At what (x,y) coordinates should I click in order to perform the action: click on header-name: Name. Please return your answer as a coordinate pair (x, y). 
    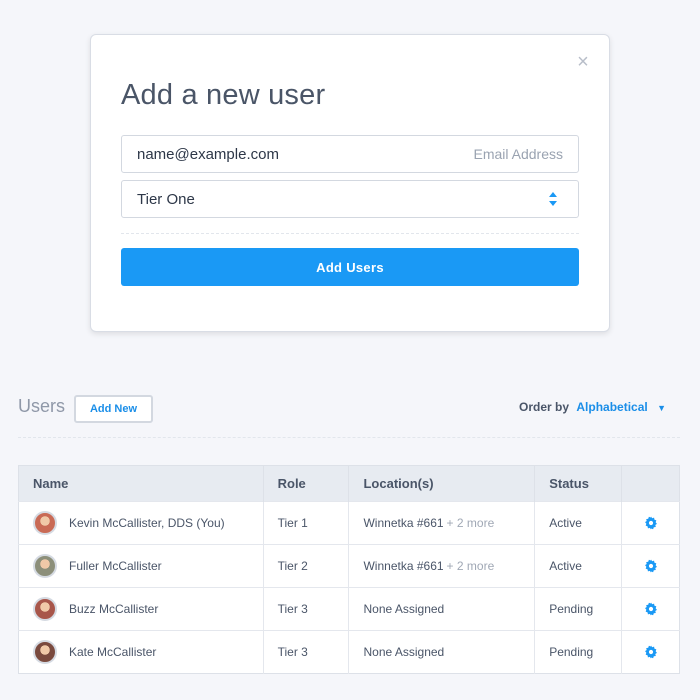
    Looking at the image, I should click on (141, 483).